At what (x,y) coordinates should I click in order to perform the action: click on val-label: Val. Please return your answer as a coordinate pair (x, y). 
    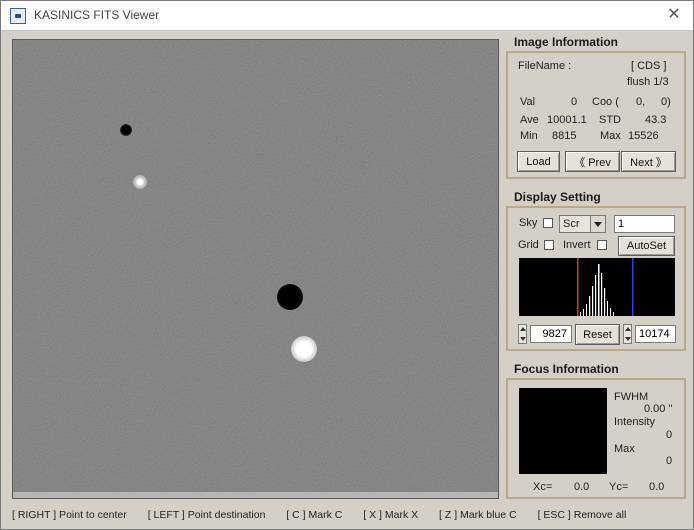
    Looking at the image, I should click on (528, 102).